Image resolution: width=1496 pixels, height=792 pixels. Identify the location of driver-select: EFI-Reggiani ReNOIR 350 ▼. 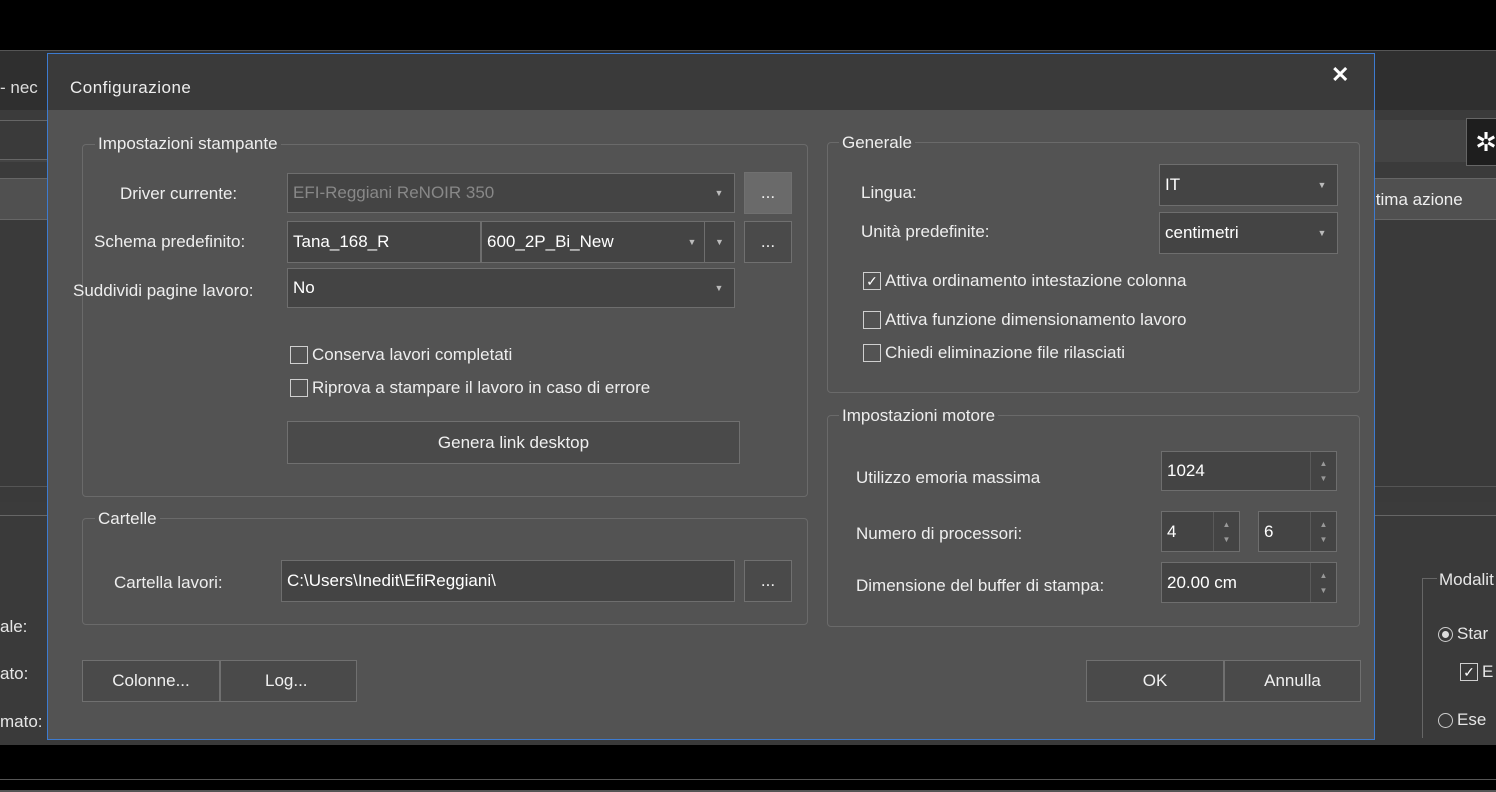
(511, 193).